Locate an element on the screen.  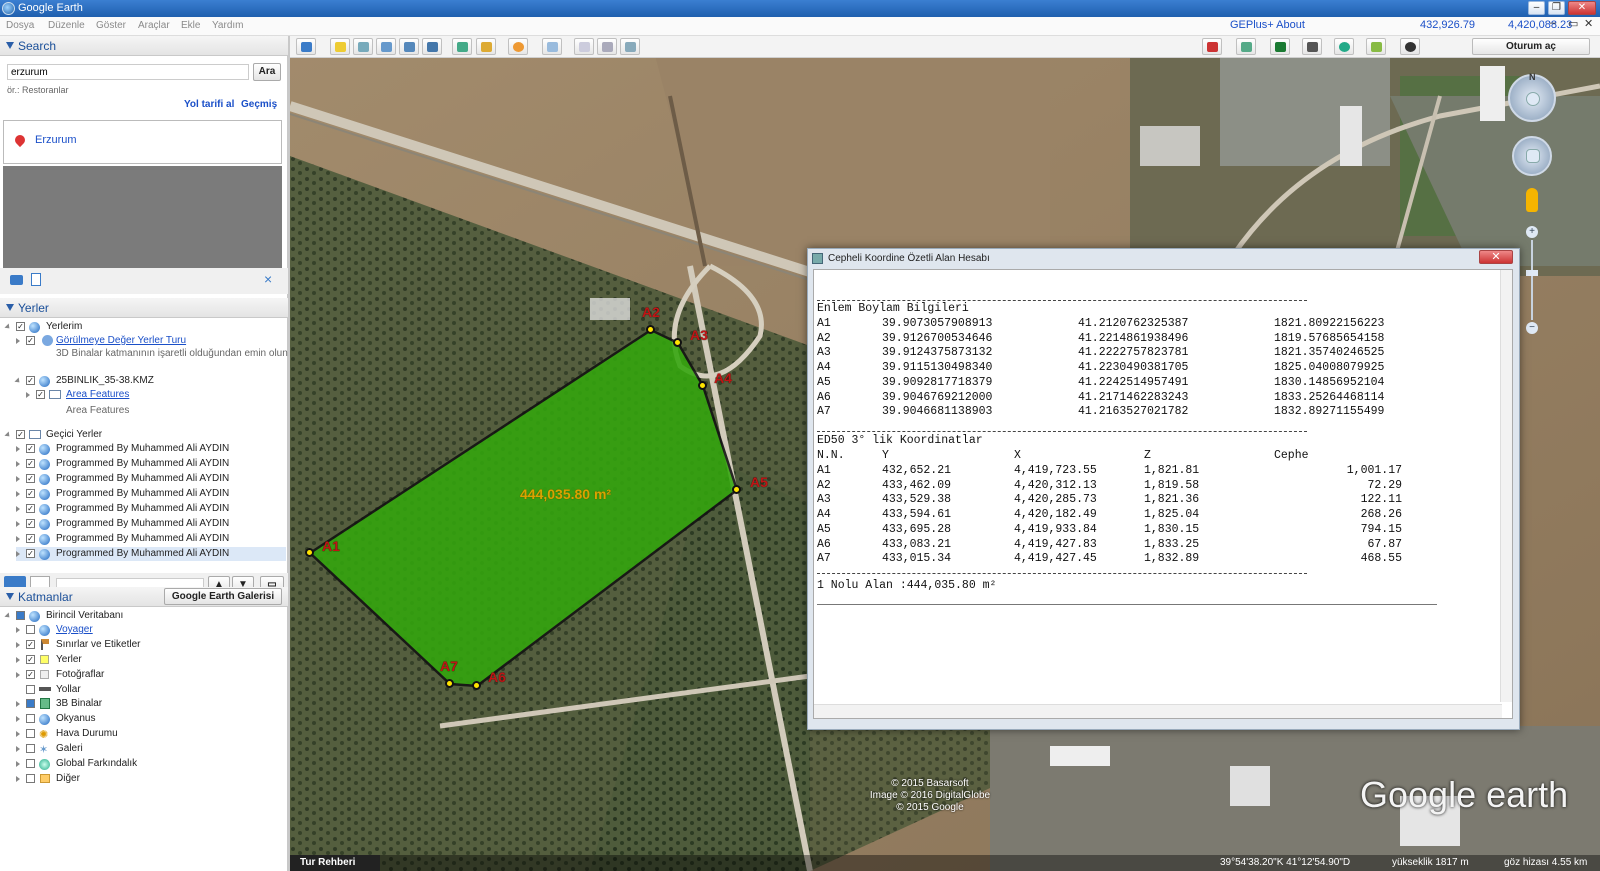
move-joystick is located at coordinates (1532, 156).